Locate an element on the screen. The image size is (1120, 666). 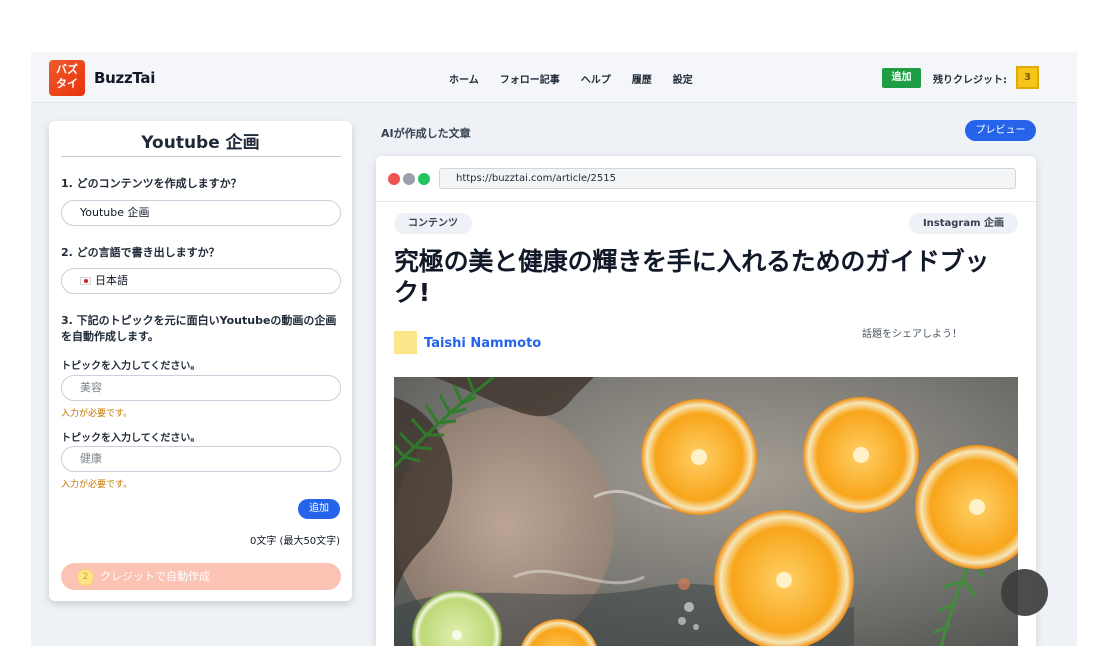
logo-badge: バズ タイ is located at coordinates (67, 78).